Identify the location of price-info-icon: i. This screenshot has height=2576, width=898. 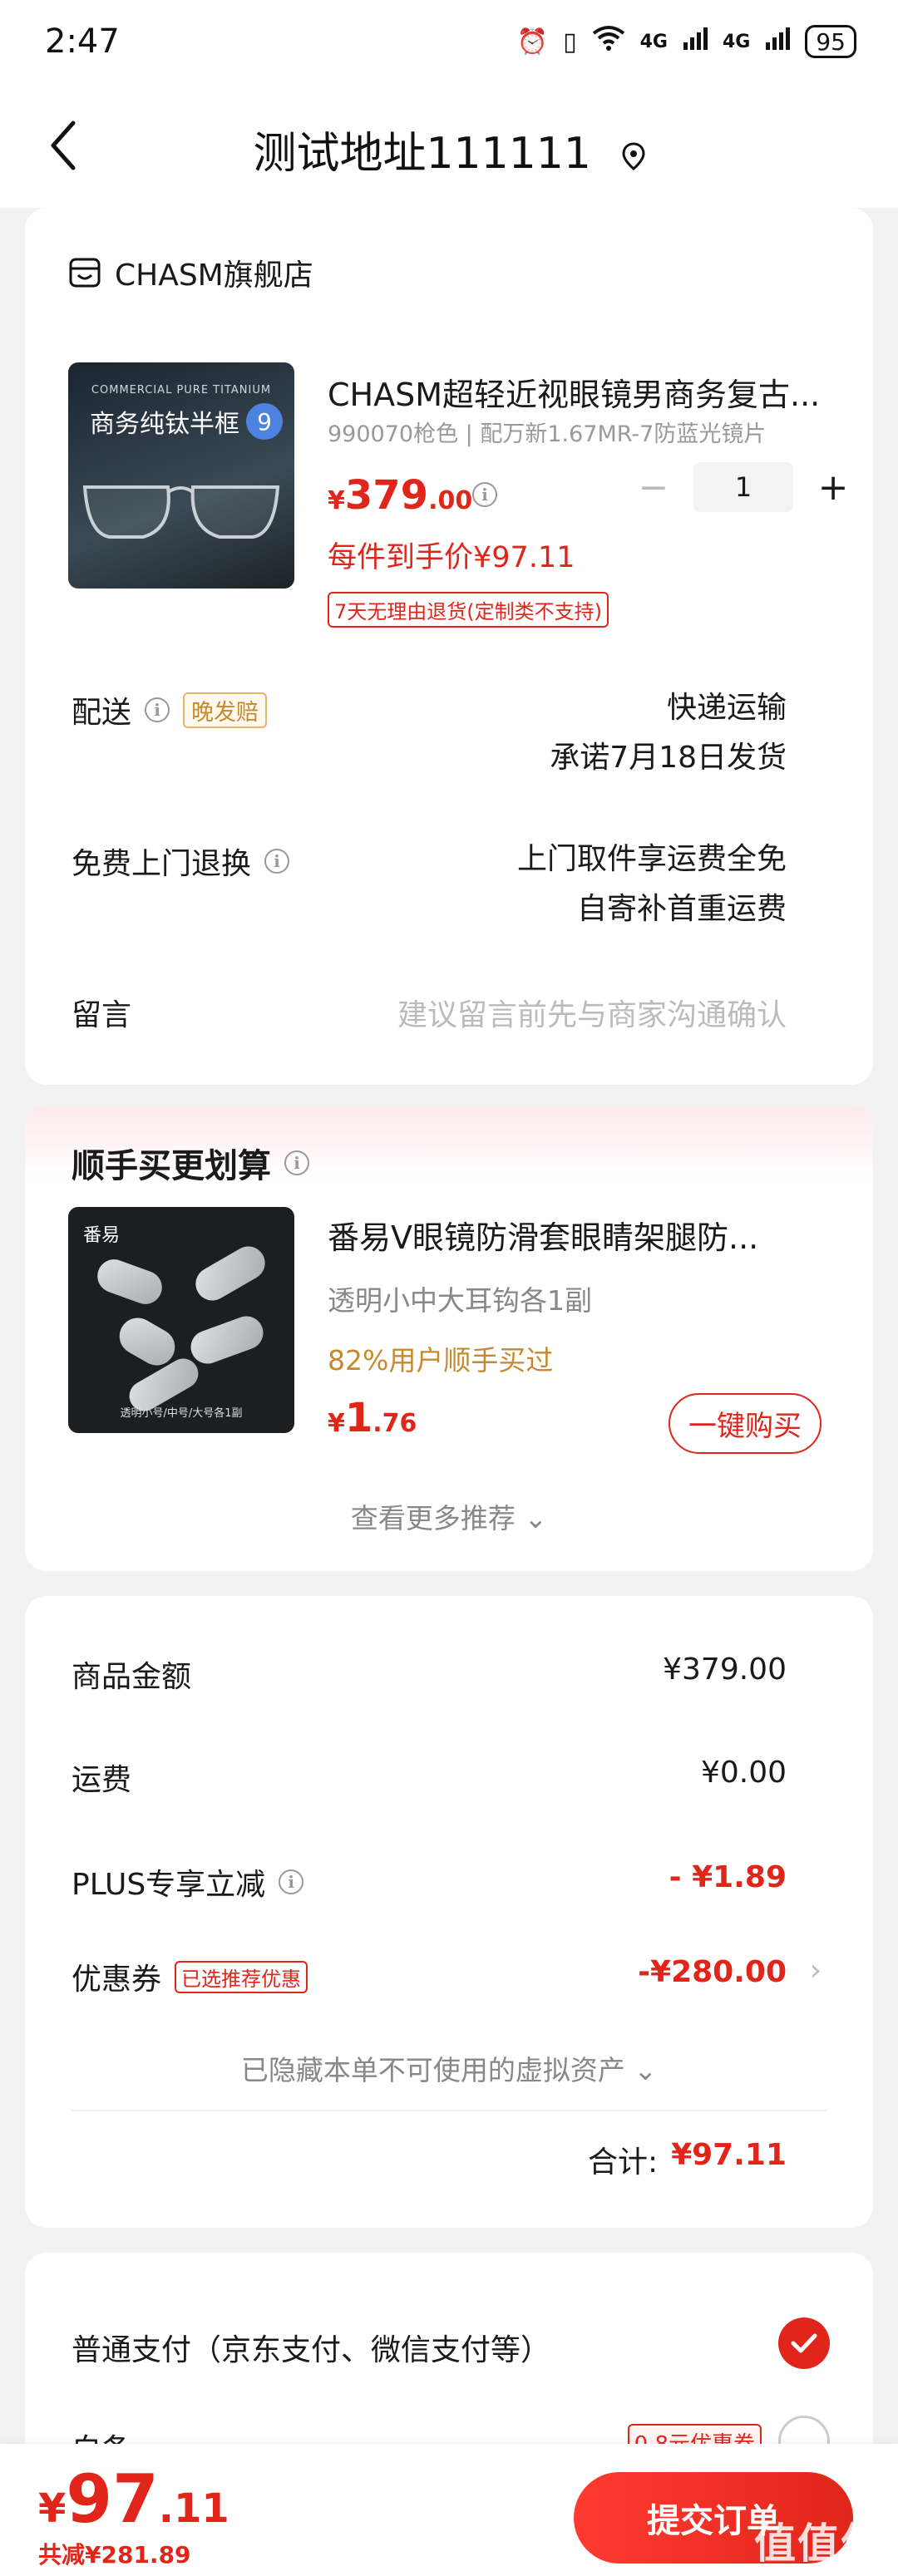
(484, 494).